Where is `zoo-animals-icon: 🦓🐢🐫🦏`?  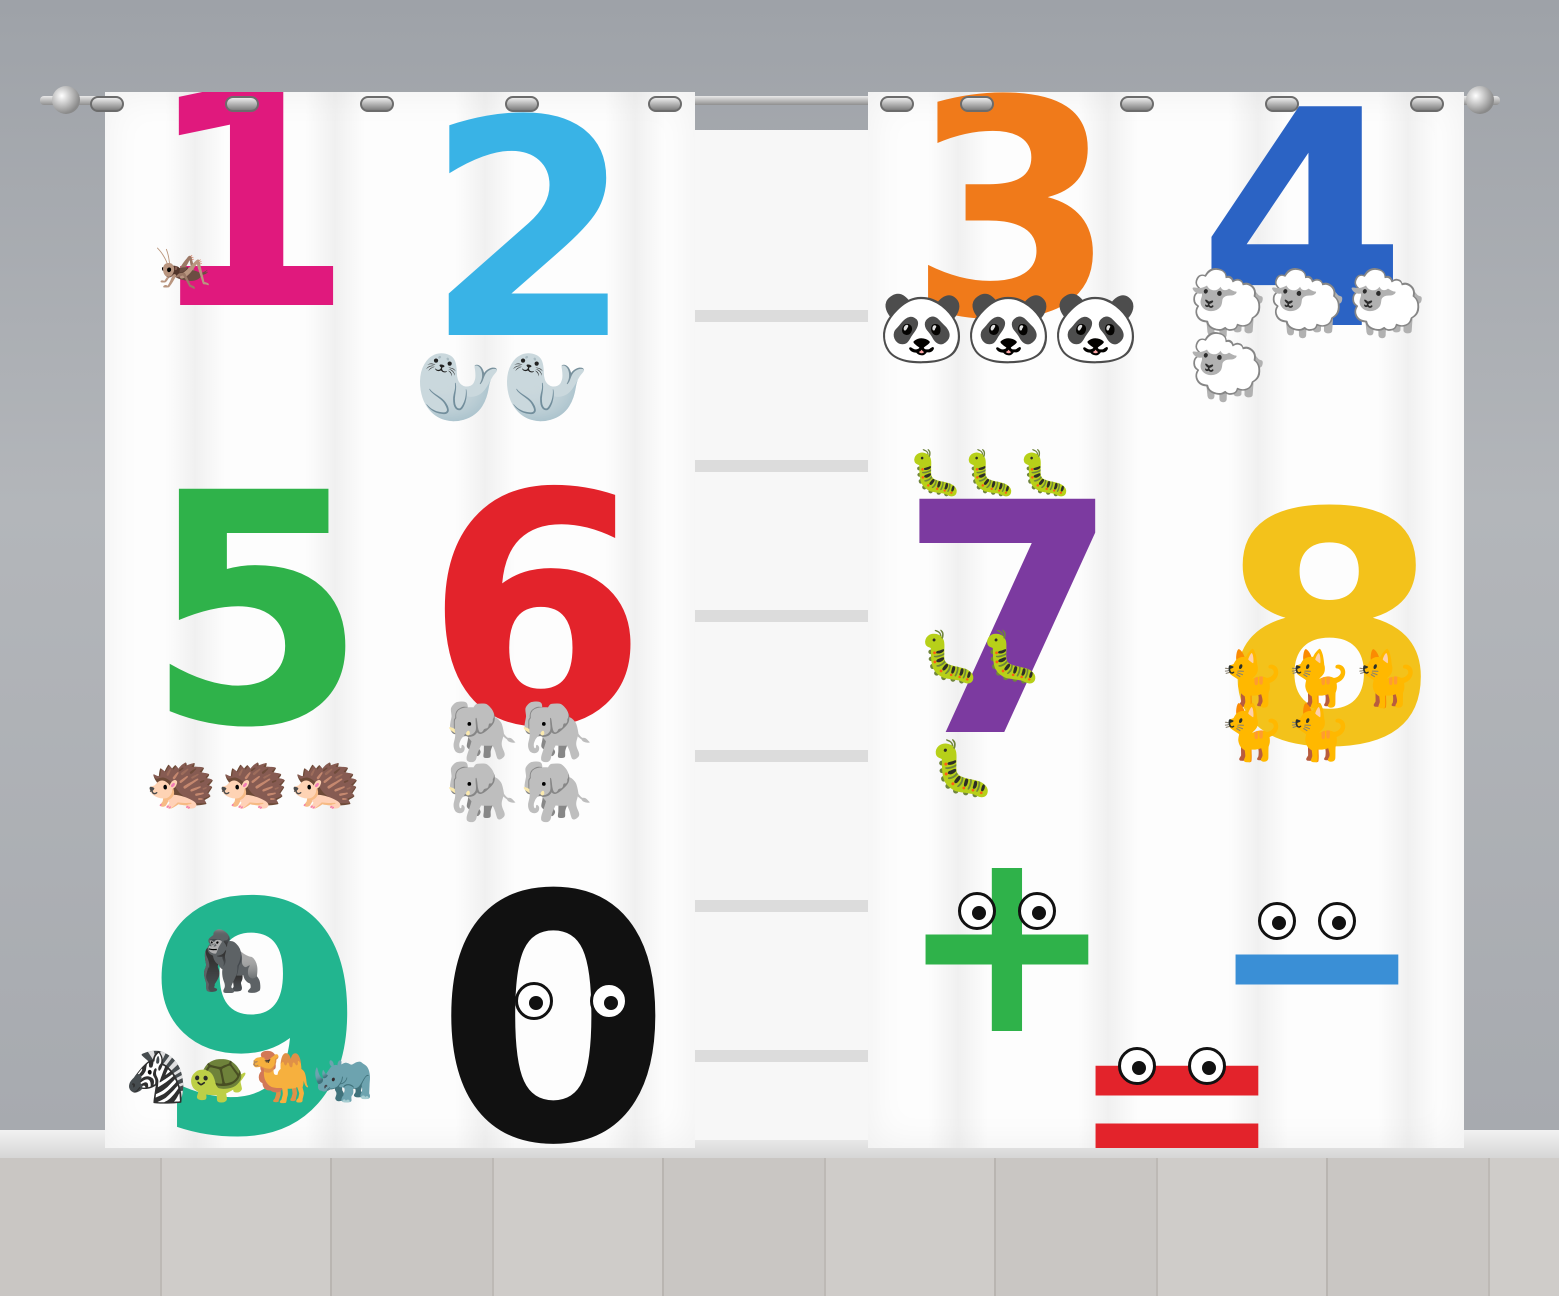 zoo-animals-icon: 🦓🐢🐫🦏 is located at coordinates (250, 1077).